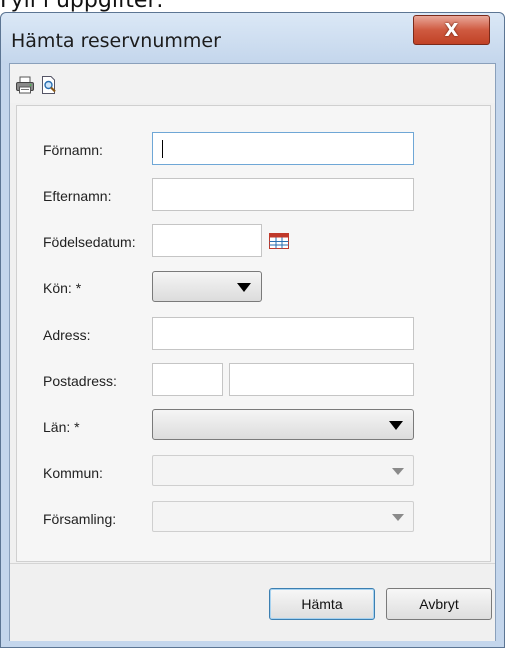 The image size is (505, 648). Describe the element at coordinates (49, 85) in the screenshot. I see `print-preview-icon` at that location.